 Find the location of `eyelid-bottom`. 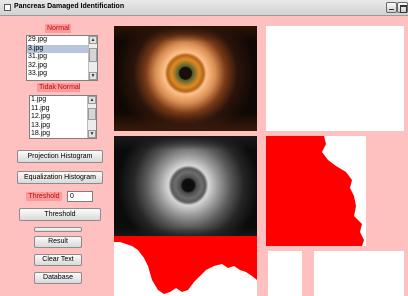

eyelid-bottom is located at coordinates (185, 122).